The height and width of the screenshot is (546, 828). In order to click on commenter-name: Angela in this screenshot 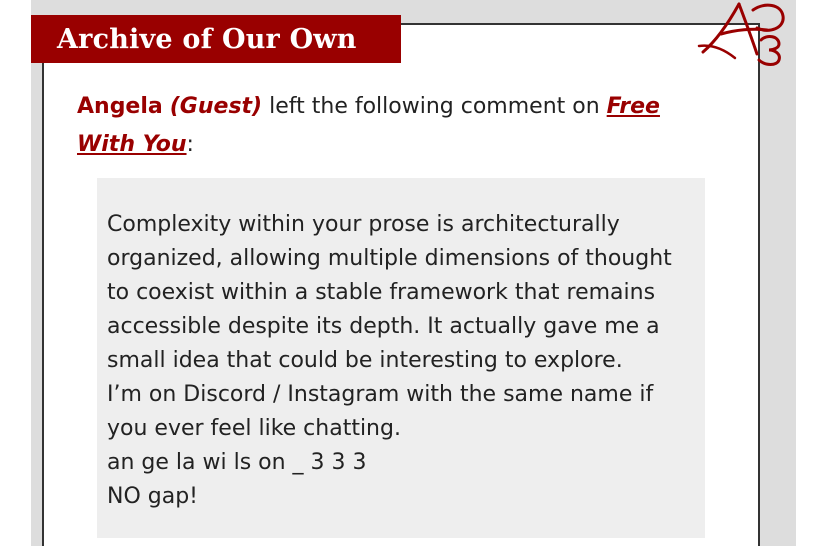, I will do `click(120, 106)`.